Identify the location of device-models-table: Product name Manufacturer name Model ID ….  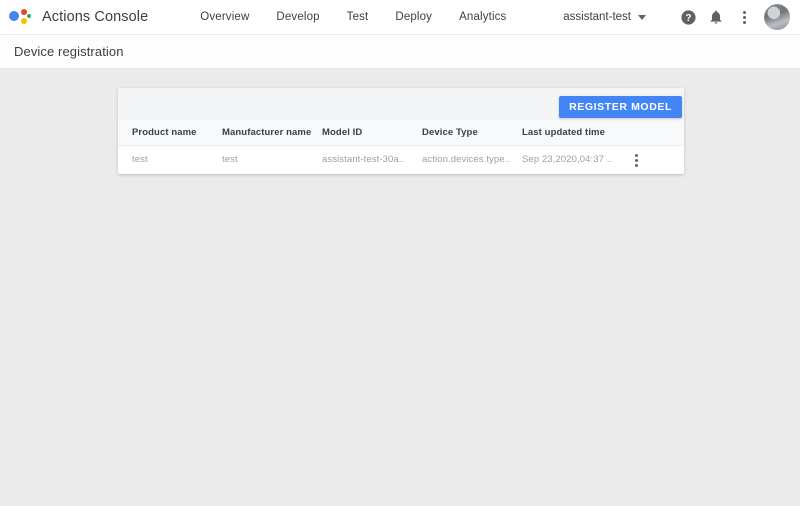
(401, 147).